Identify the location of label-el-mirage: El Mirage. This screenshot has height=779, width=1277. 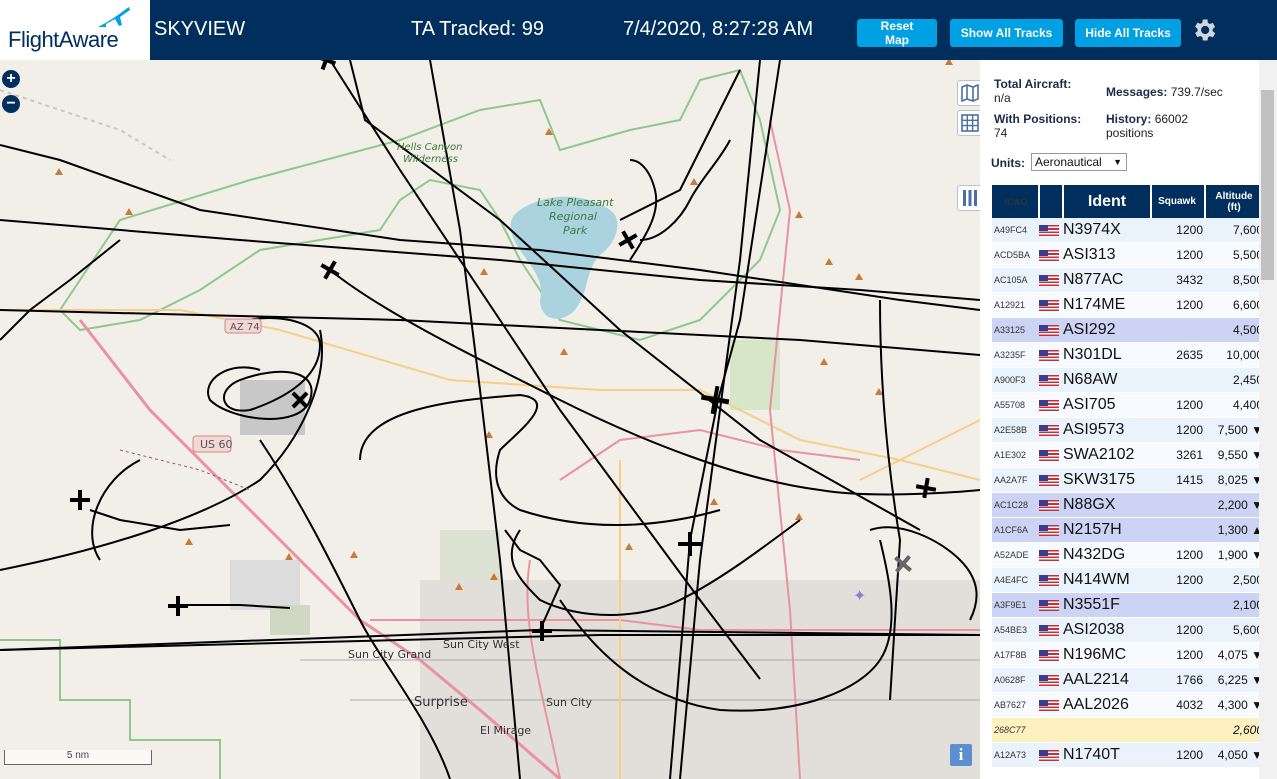
(505, 730).